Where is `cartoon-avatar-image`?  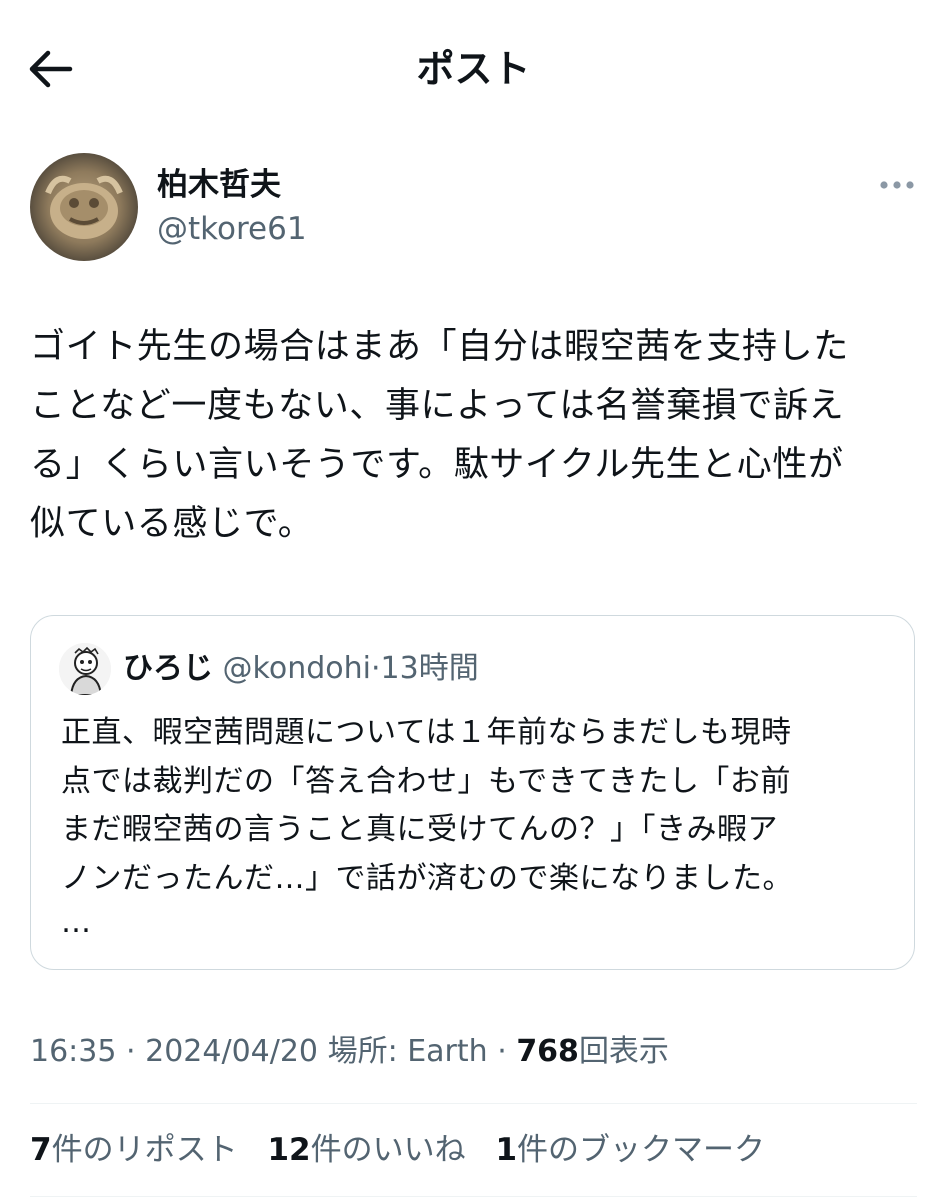
cartoon-avatar-image is located at coordinates (85, 669).